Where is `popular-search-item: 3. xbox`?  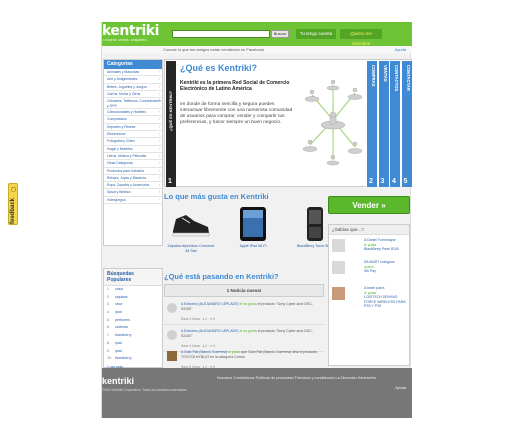 popular-search-item: 3. xbox is located at coordinates (133, 305).